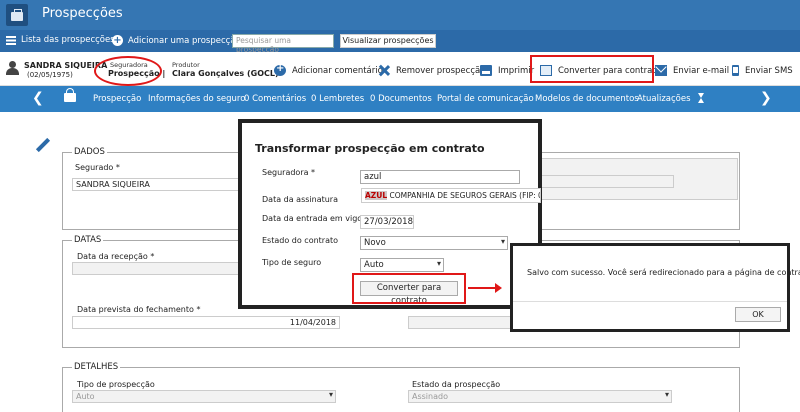  What do you see at coordinates (540, 396) in the screenshot?
I see `estado-prospeccao-select: Assinado` at bounding box center [540, 396].